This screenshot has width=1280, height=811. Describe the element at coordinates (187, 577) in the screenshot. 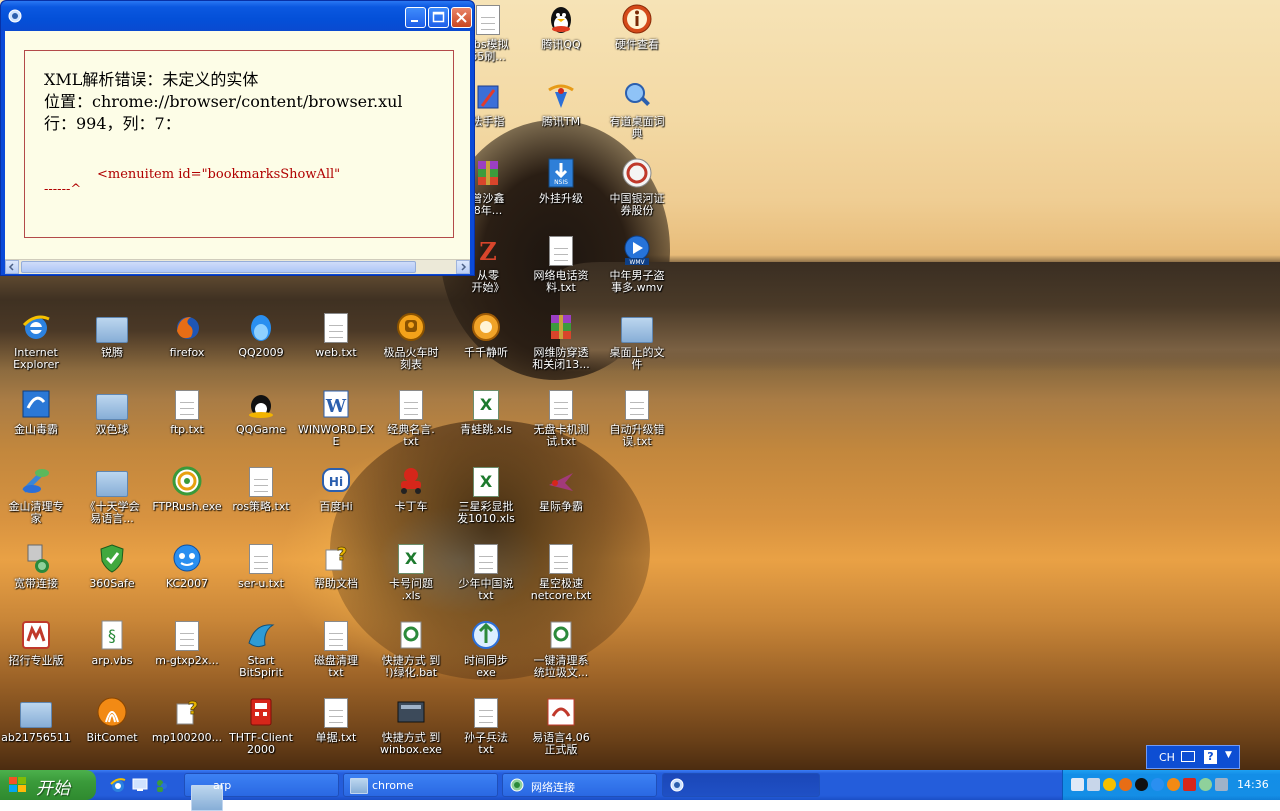

I see `desktop-icon-kc2007: KC2007` at that location.